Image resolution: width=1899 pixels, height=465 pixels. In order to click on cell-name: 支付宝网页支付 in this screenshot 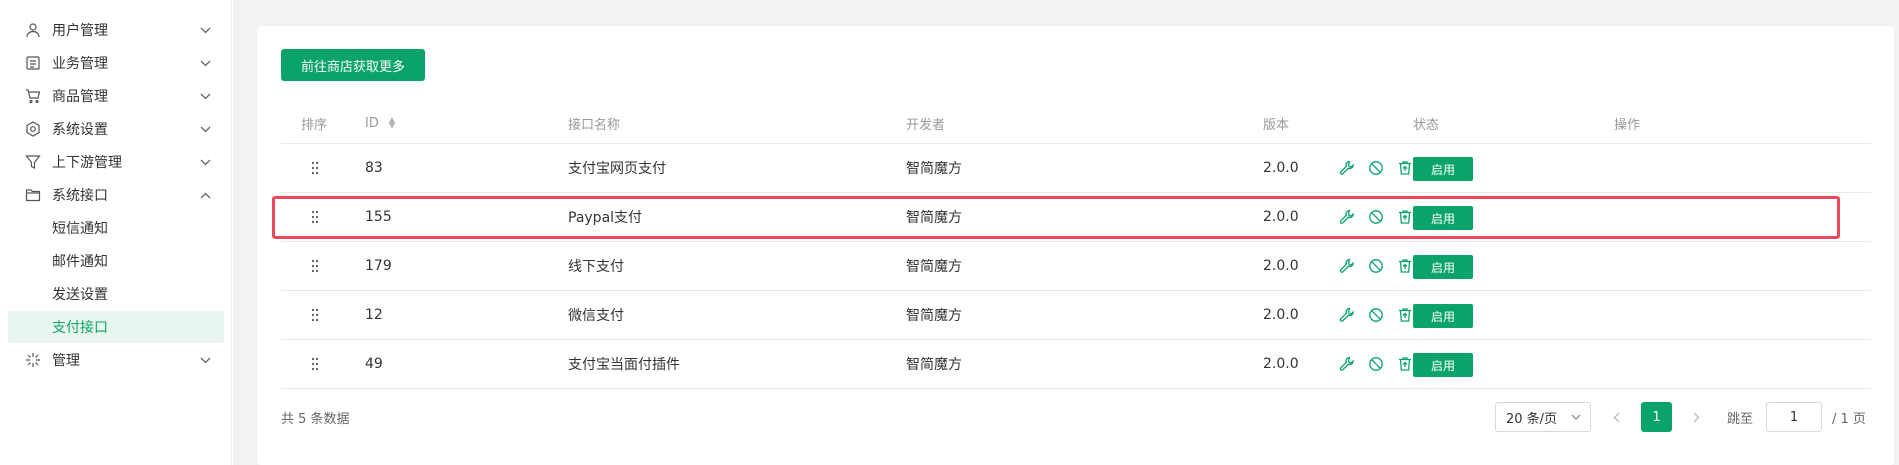, I will do `click(617, 169)`.